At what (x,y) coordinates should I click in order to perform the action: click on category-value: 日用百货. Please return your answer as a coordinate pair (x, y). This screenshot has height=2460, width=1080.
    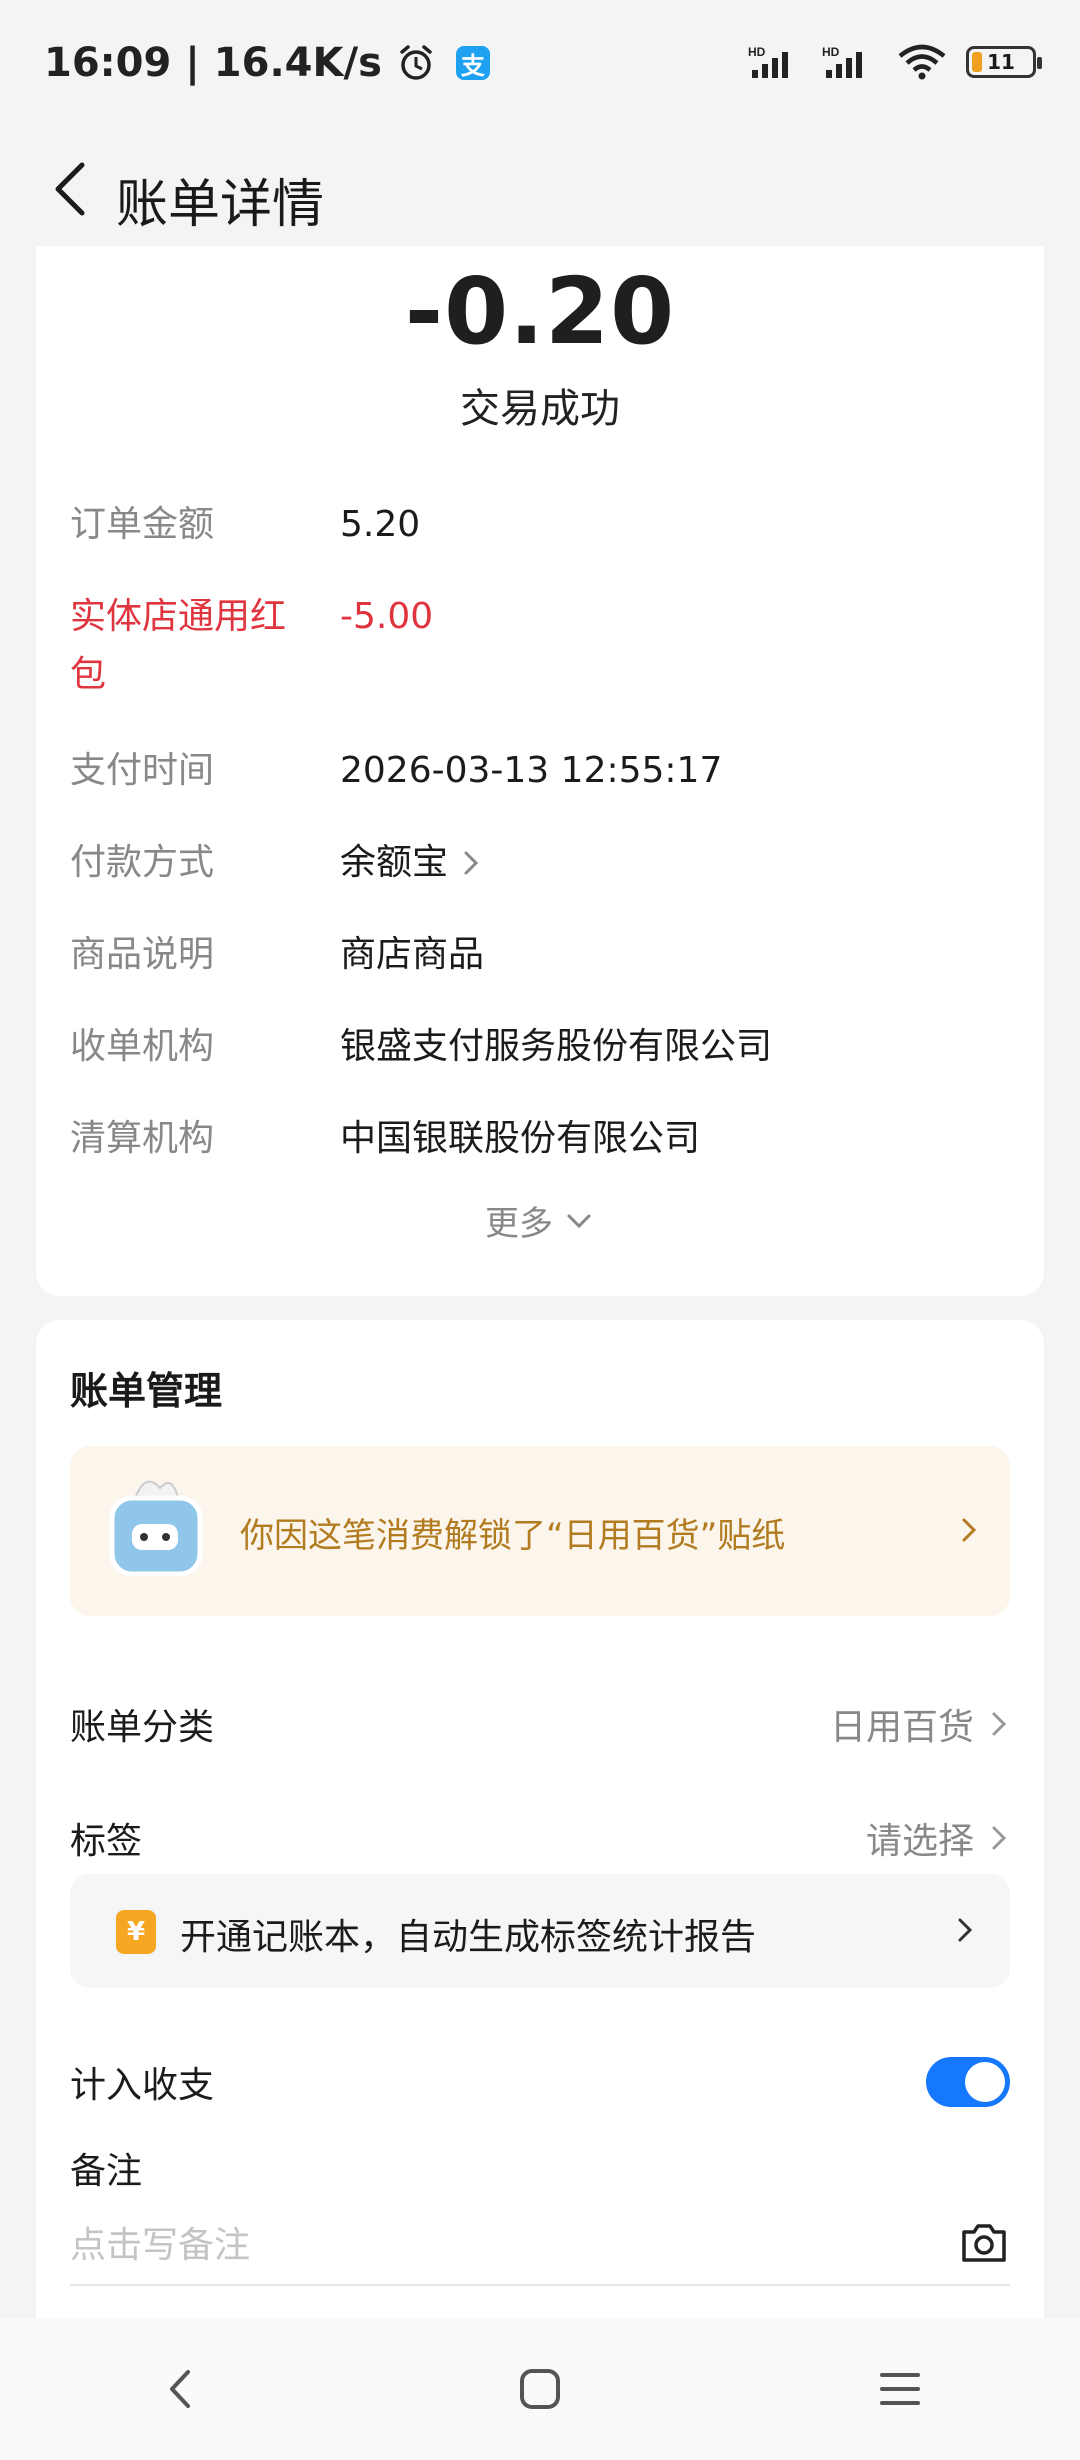
    Looking at the image, I should click on (901, 1727).